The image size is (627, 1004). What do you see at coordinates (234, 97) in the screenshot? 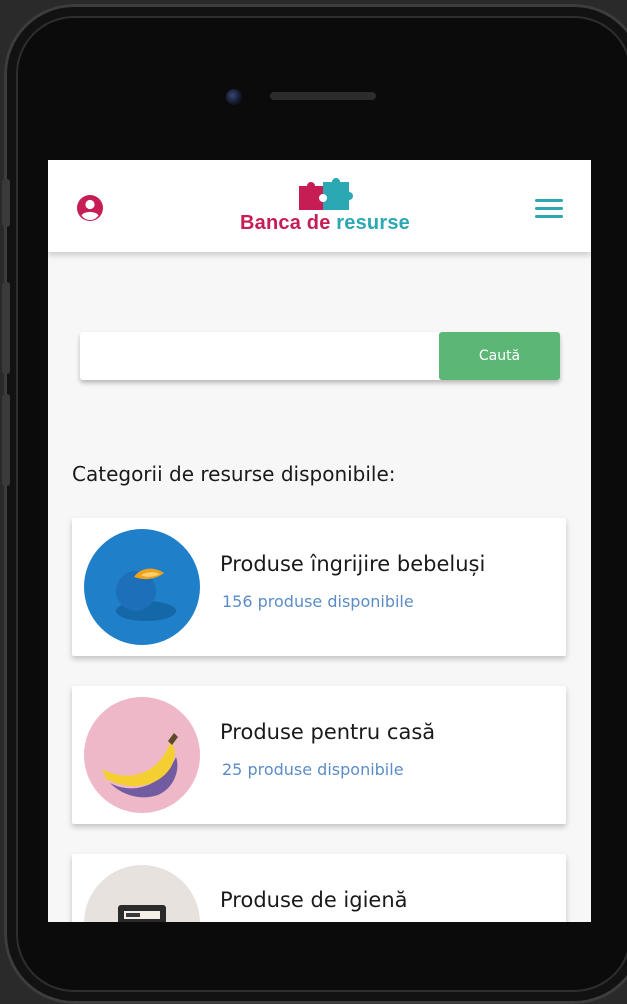
I see `front-camera` at bounding box center [234, 97].